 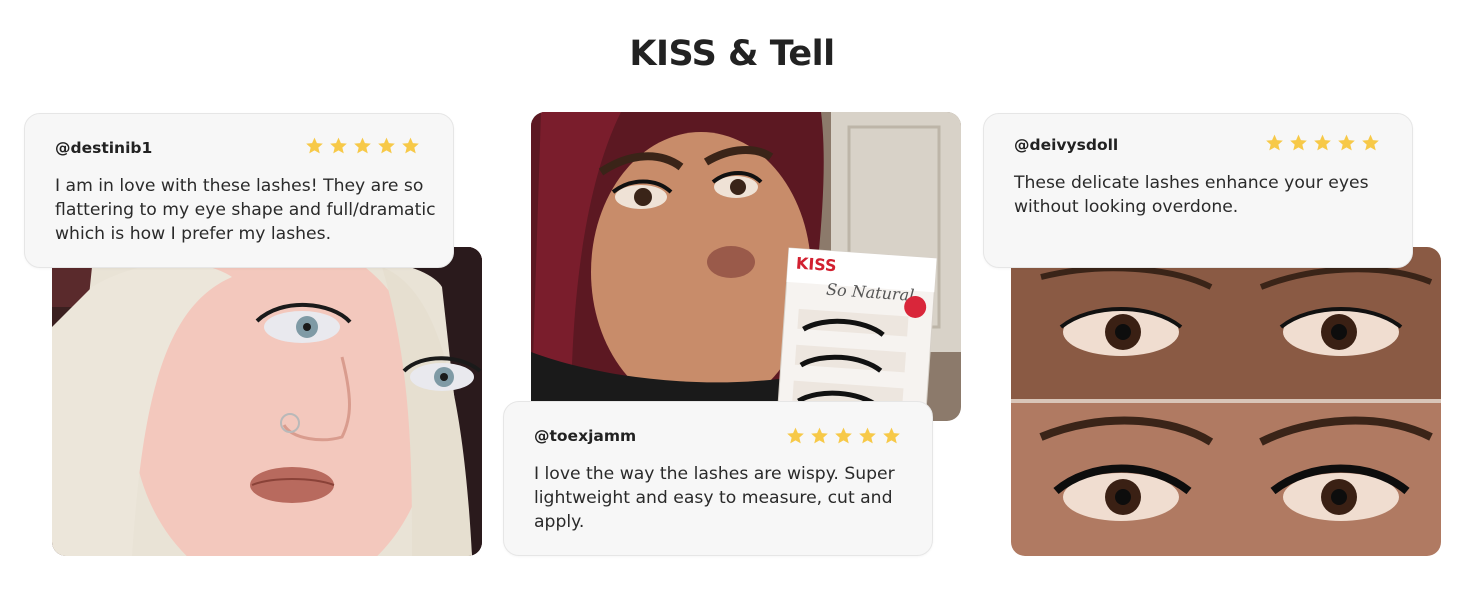 What do you see at coordinates (585, 436) in the screenshot?
I see `reviewer-handle: @toexjamm` at bounding box center [585, 436].